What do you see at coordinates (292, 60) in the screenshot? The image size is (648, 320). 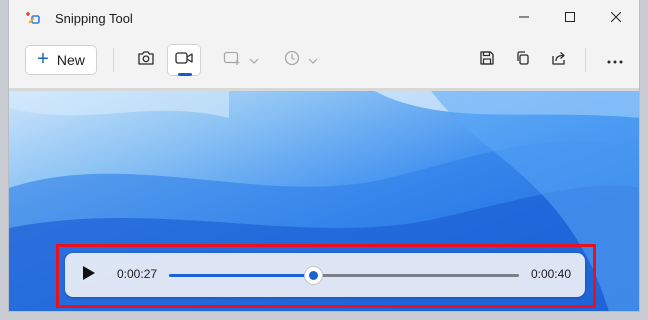 I see `clock-icon` at bounding box center [292, 60].